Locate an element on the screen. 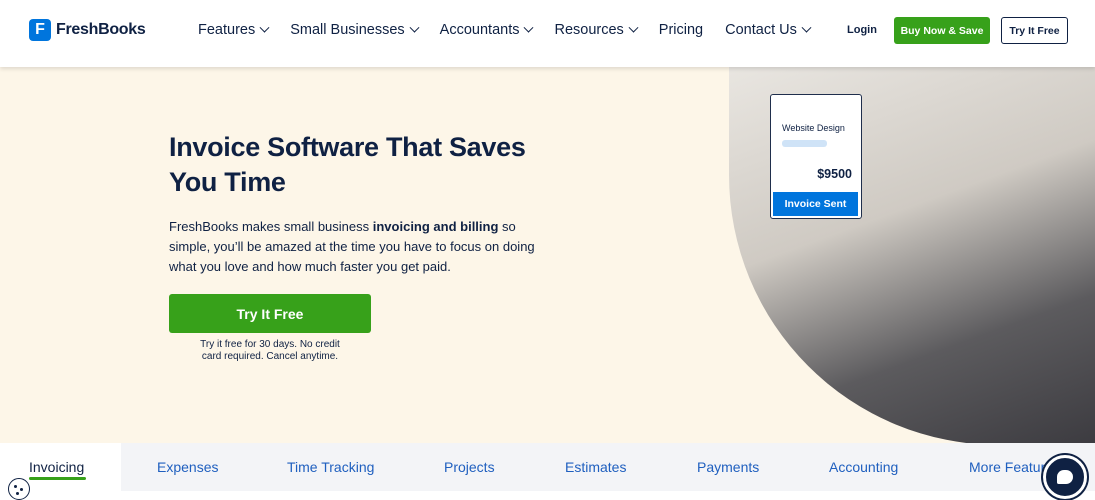 The width and height of the screenshot is (1095, 500). nav-accountants: Accountants is located at coordinates (486, 30).